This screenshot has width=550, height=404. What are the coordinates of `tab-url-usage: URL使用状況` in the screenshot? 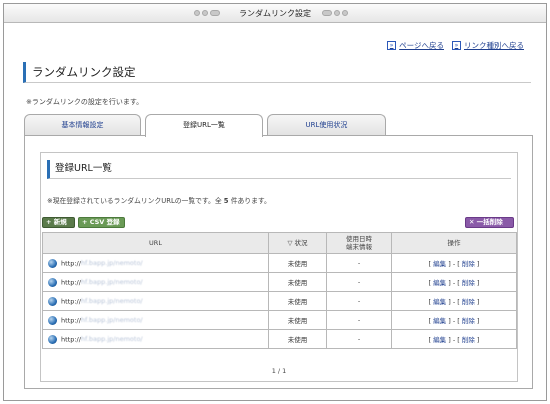 It's located at (326, 125).